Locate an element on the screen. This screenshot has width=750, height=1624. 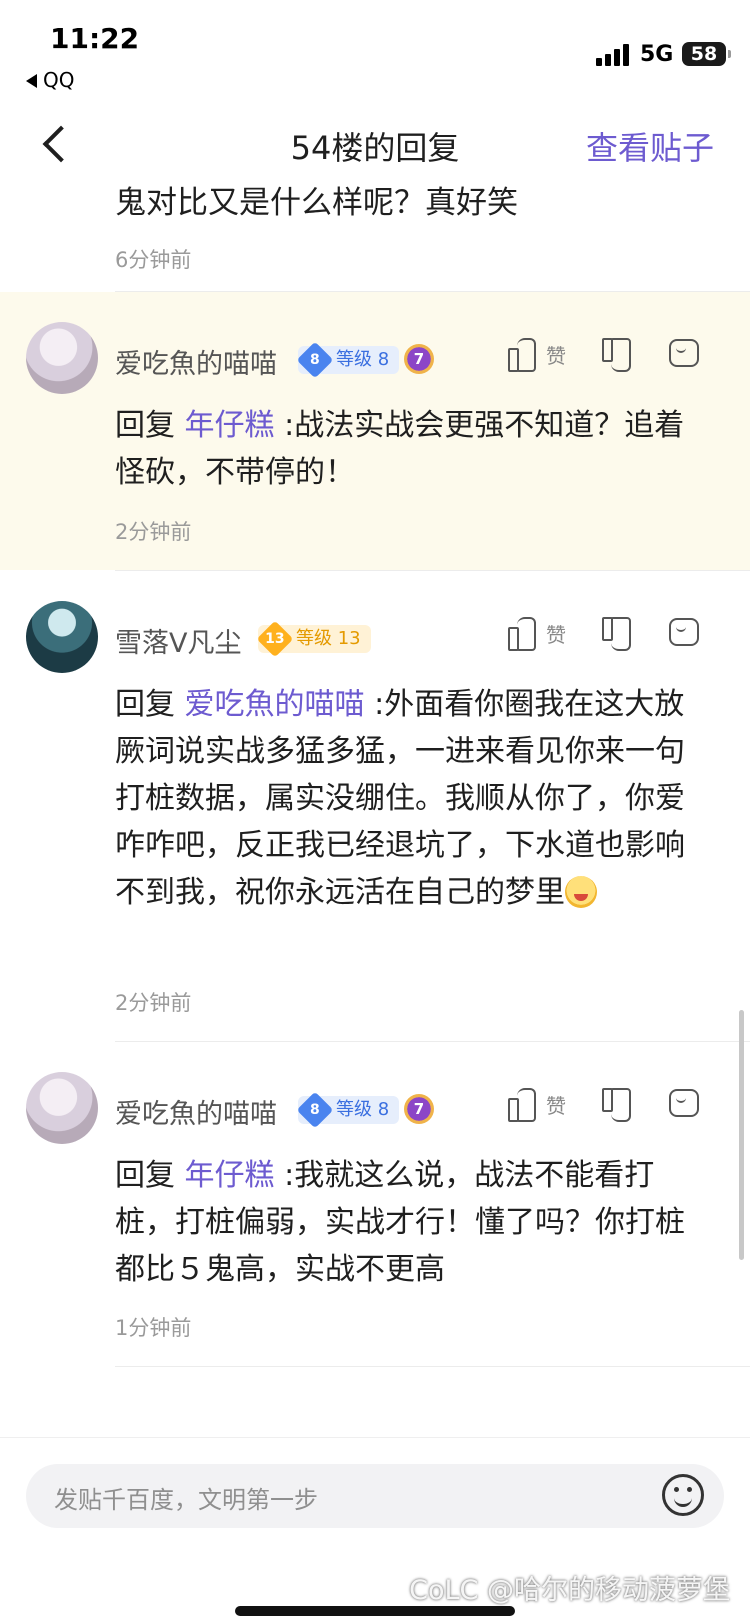
level-label: 等级 13 is located at coordinates (328, 638).